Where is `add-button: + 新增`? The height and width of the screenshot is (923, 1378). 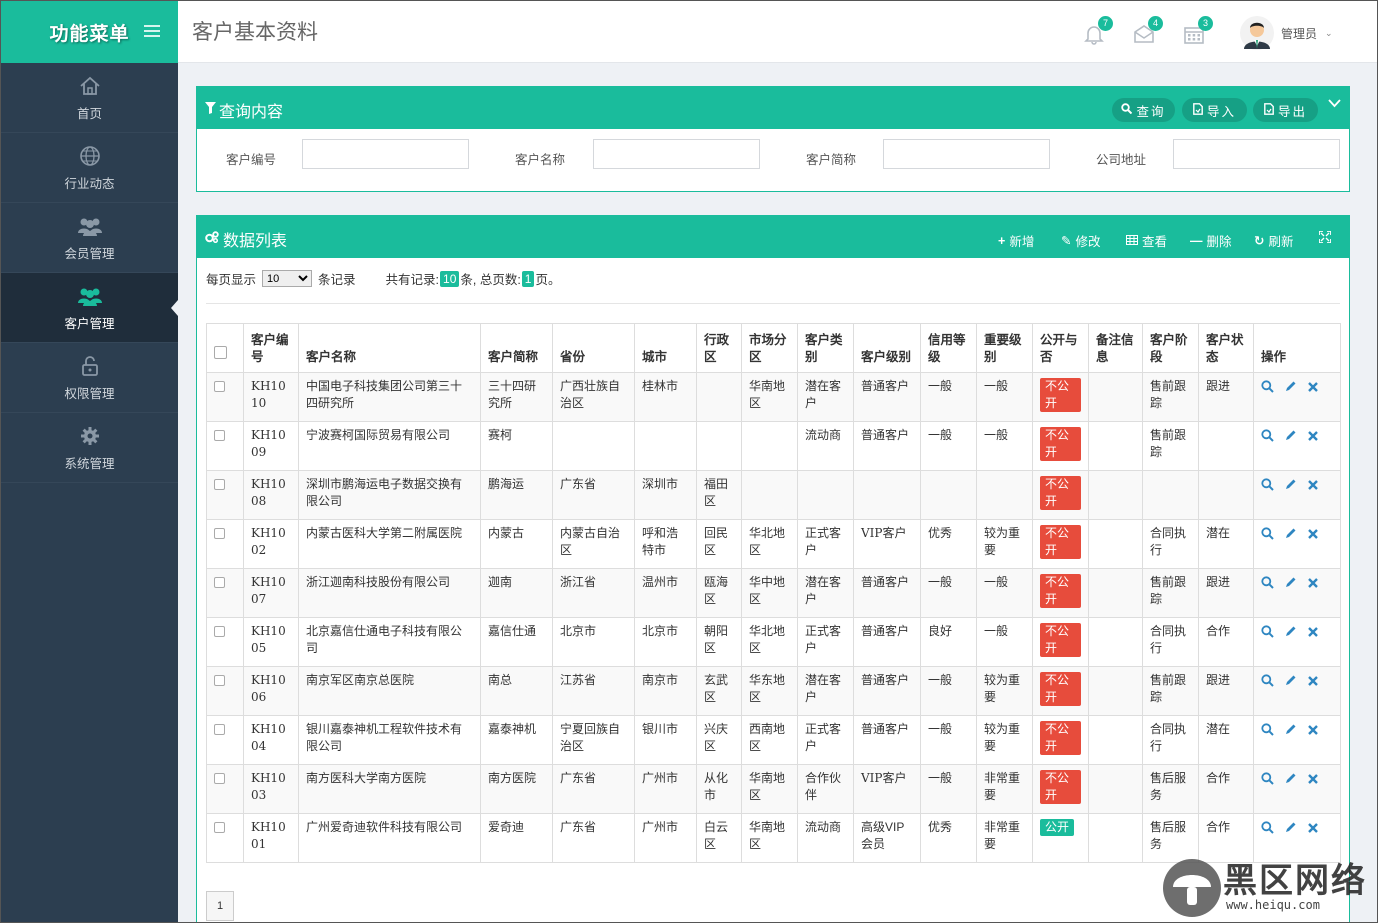 add-button: + 新增 is located at coordinates (1016, 240).